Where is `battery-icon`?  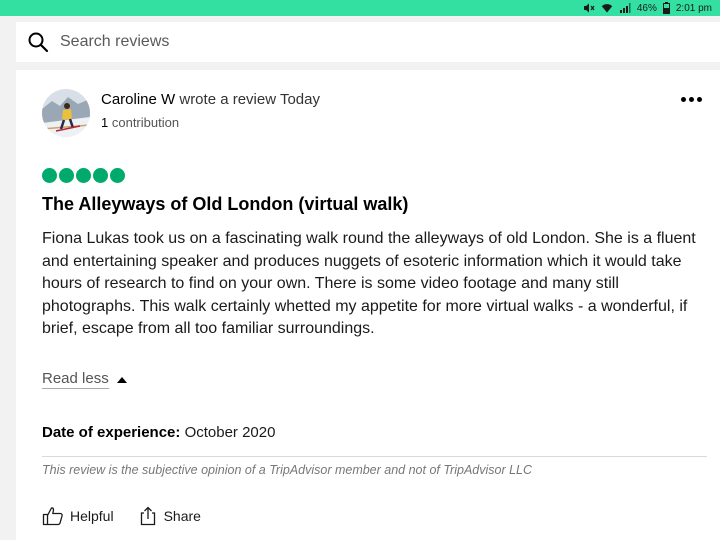 battery-icon is located at coordinates (666, 8).